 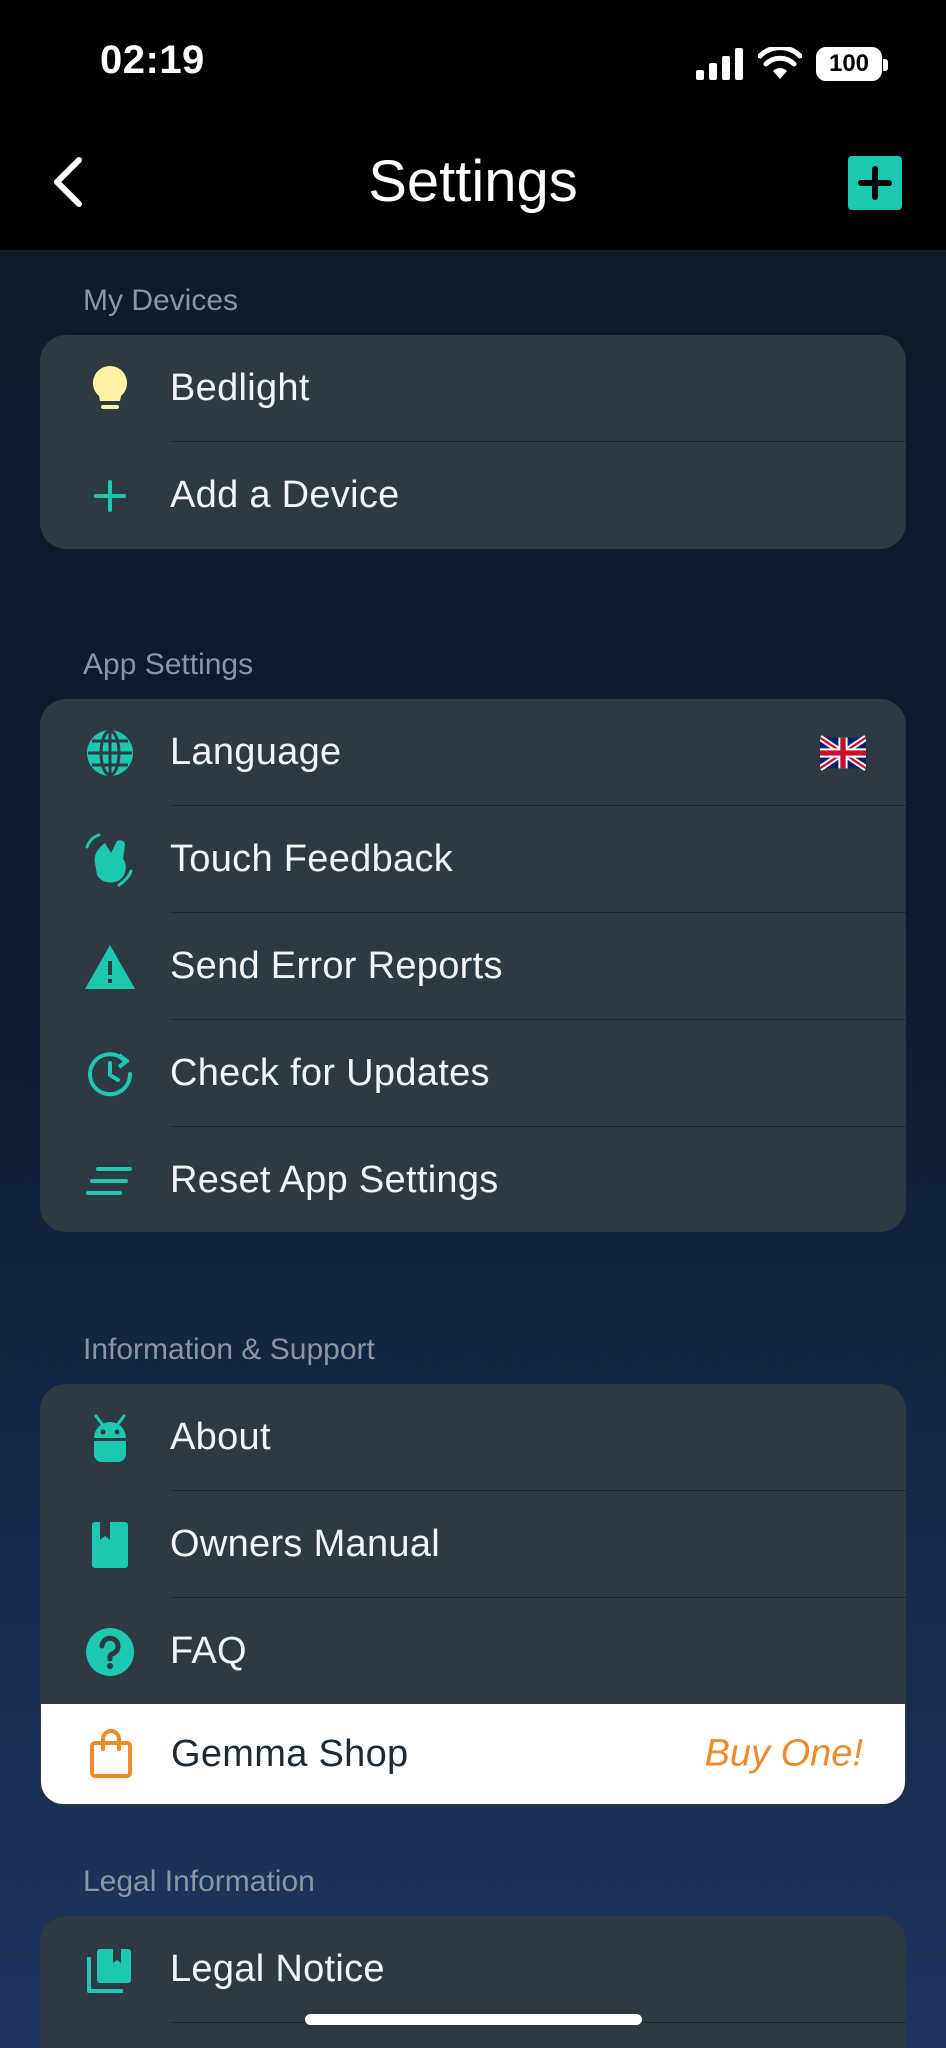 I want to click on uk-flag-icon, so click(x=843, y=752).